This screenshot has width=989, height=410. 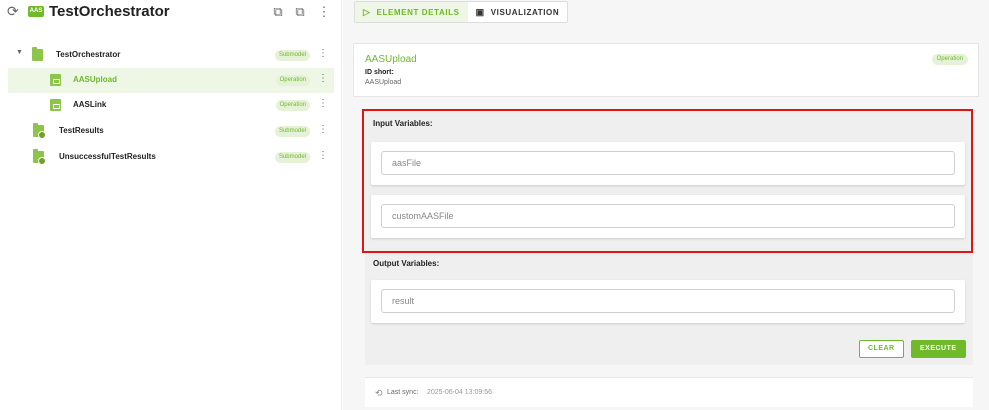 I want to click on expand-all-icon: ⧉, so click(x=300, y=12).